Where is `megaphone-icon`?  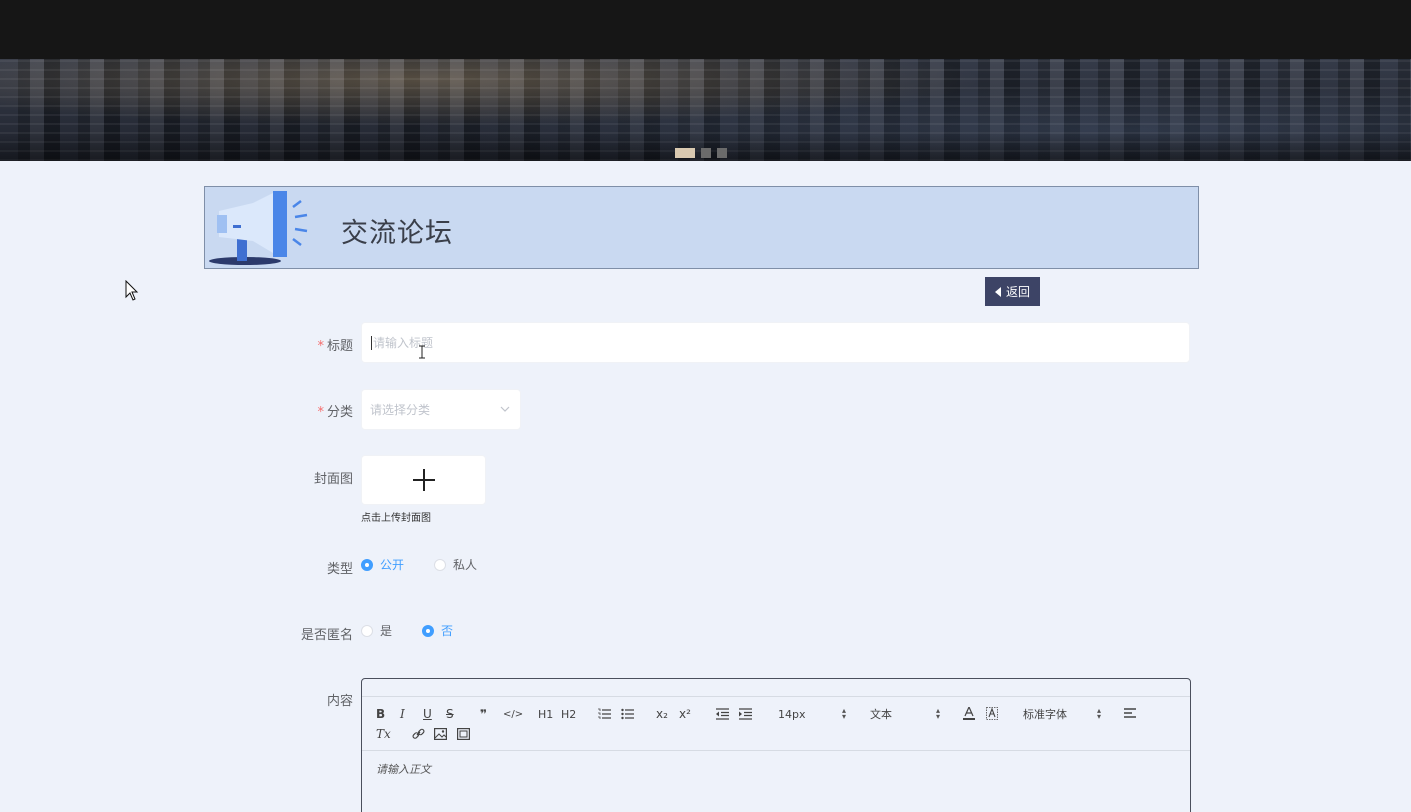
megaphone-icon is located at coordinates (258, 228).